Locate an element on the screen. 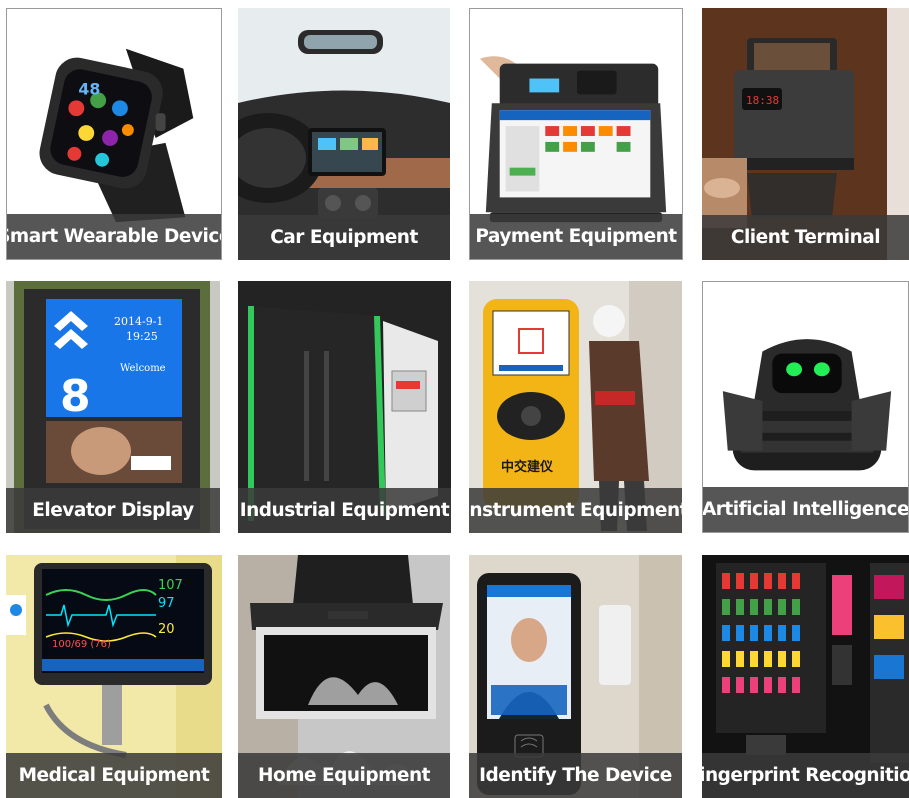 Image resolution: width=909 pixels, height=798 pixels. tile-client-terminal: 18:38 Client Terminal is located at coordinates (805, 134).